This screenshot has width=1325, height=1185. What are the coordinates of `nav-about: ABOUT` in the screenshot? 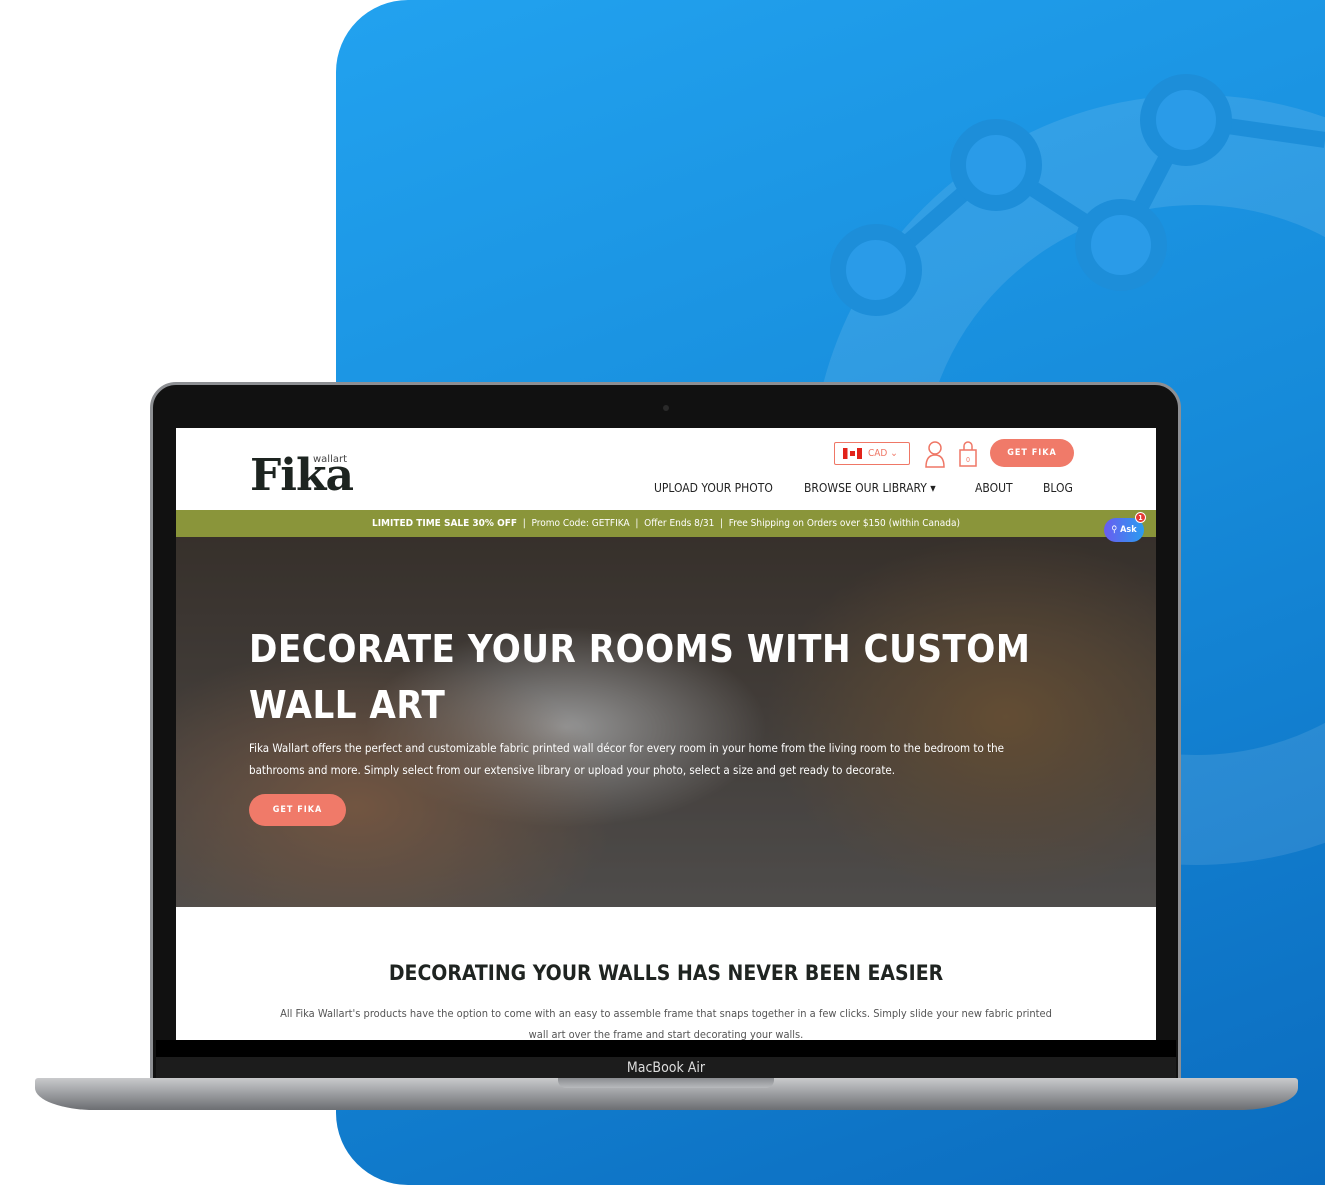 It's located at (994, 488).